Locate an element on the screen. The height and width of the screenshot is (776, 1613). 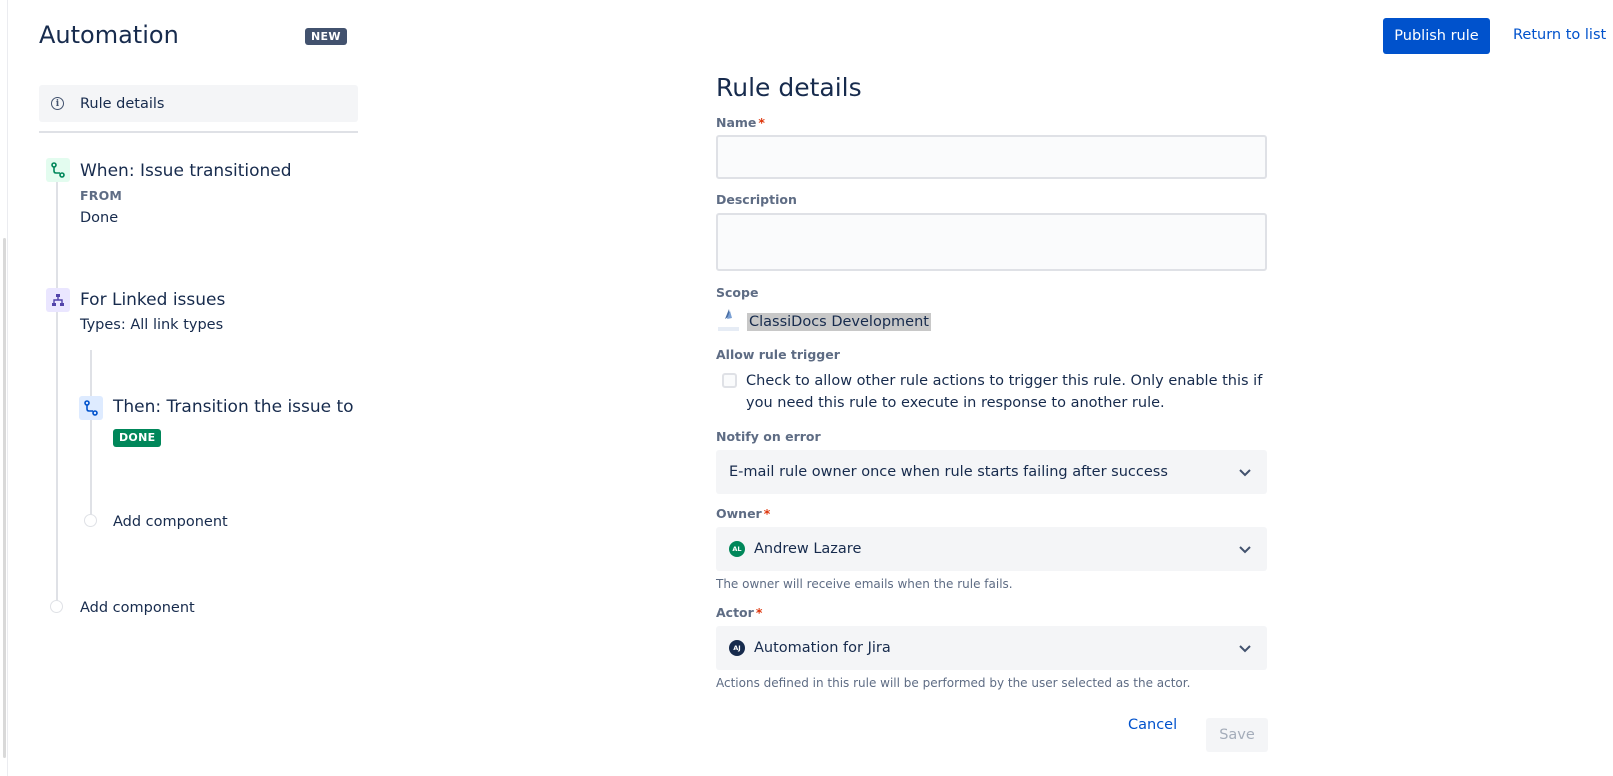
flow-line-main is located at coordinates (57, 393).